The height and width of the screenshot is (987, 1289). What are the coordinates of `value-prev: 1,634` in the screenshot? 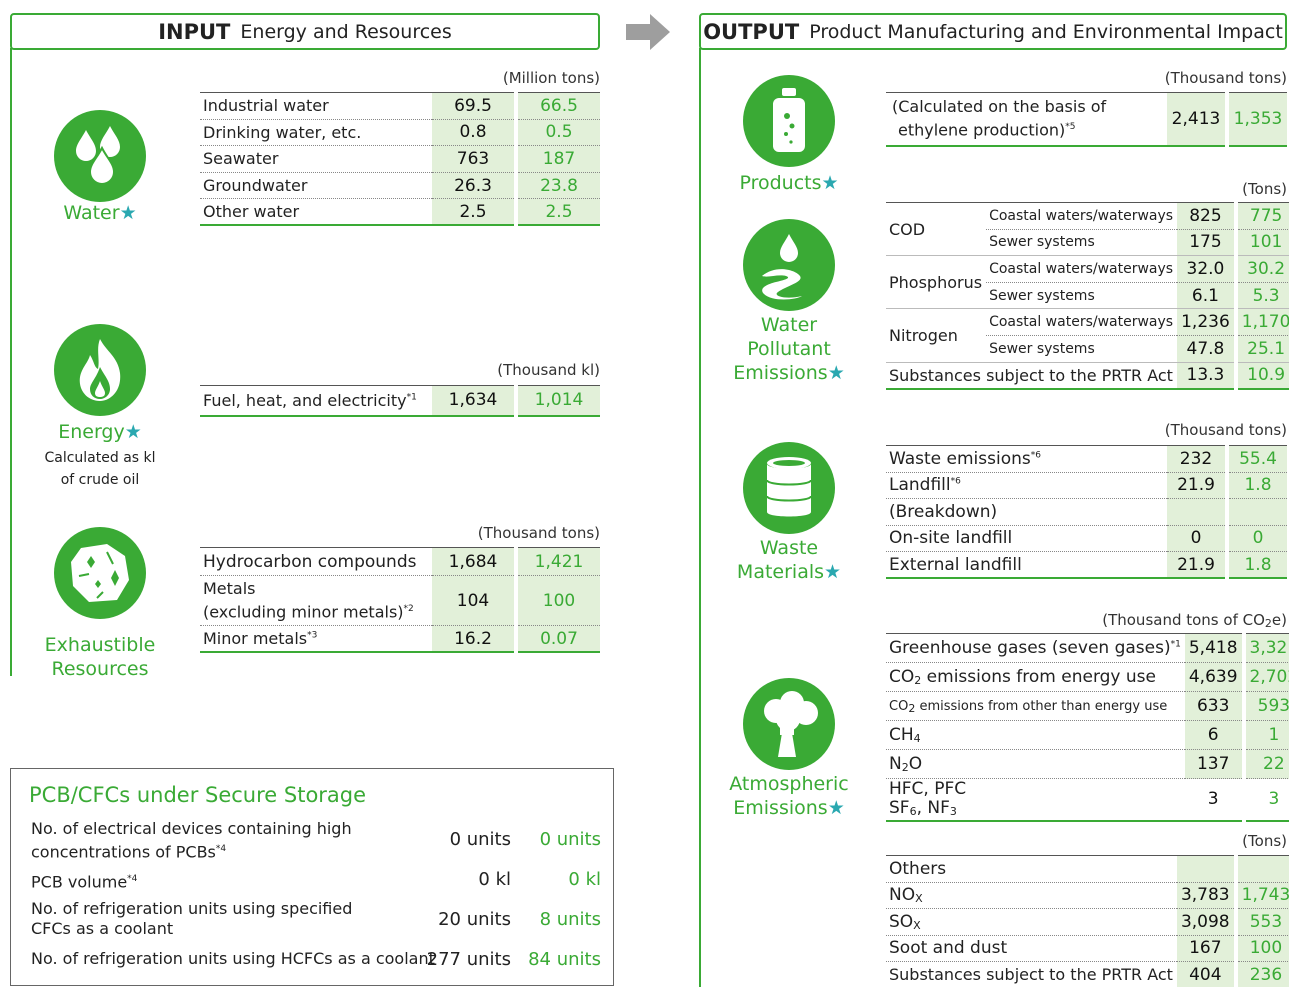 It's located at (474, 400).